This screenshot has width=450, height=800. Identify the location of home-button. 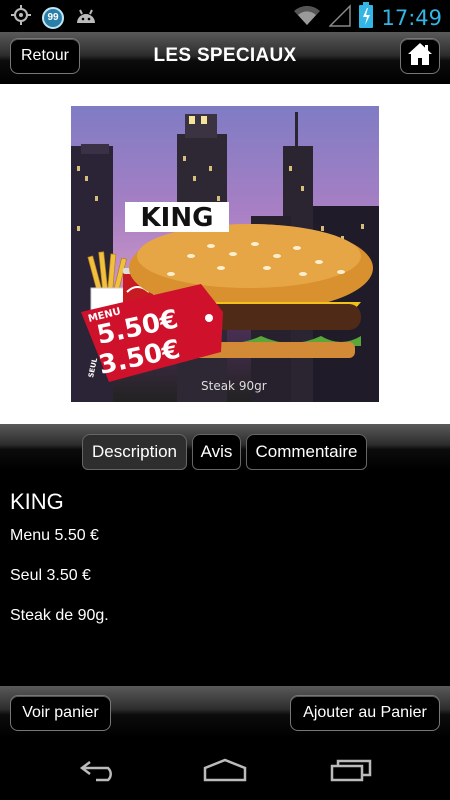
(420, 56).